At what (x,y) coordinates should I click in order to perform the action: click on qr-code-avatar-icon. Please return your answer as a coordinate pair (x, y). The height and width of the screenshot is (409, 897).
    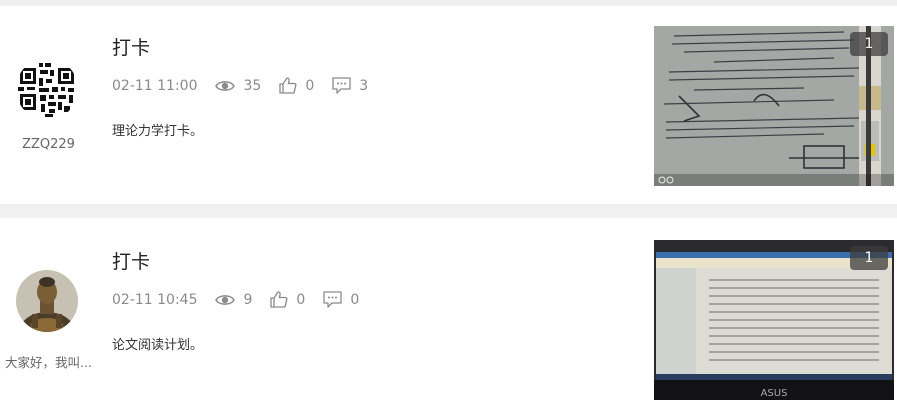
    Looking at the image, I should click on (47, 89).